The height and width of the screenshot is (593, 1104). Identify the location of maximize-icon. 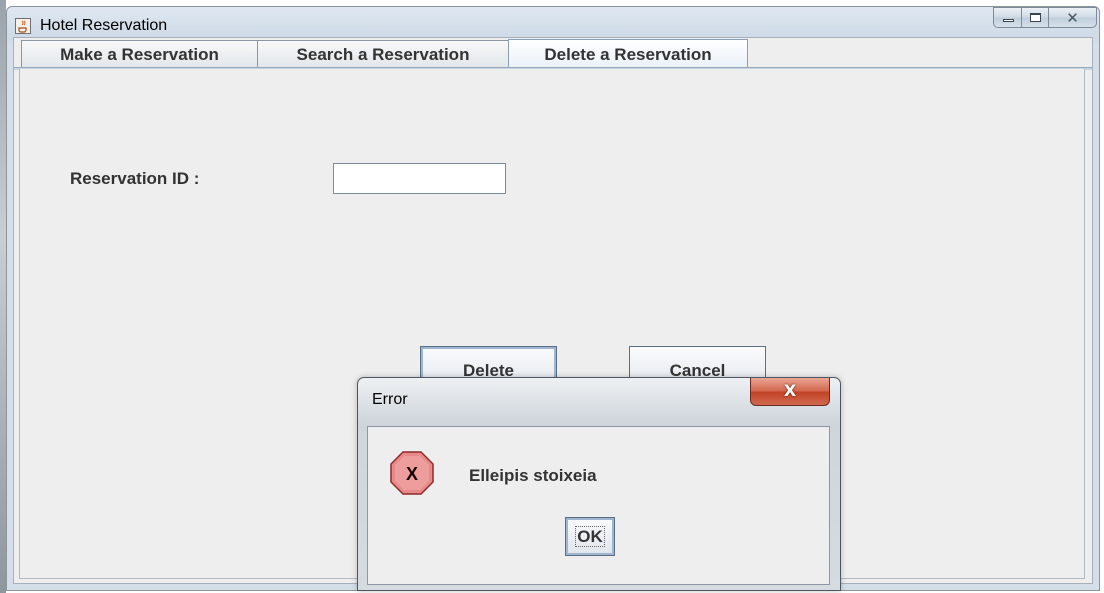
(1035, 17).